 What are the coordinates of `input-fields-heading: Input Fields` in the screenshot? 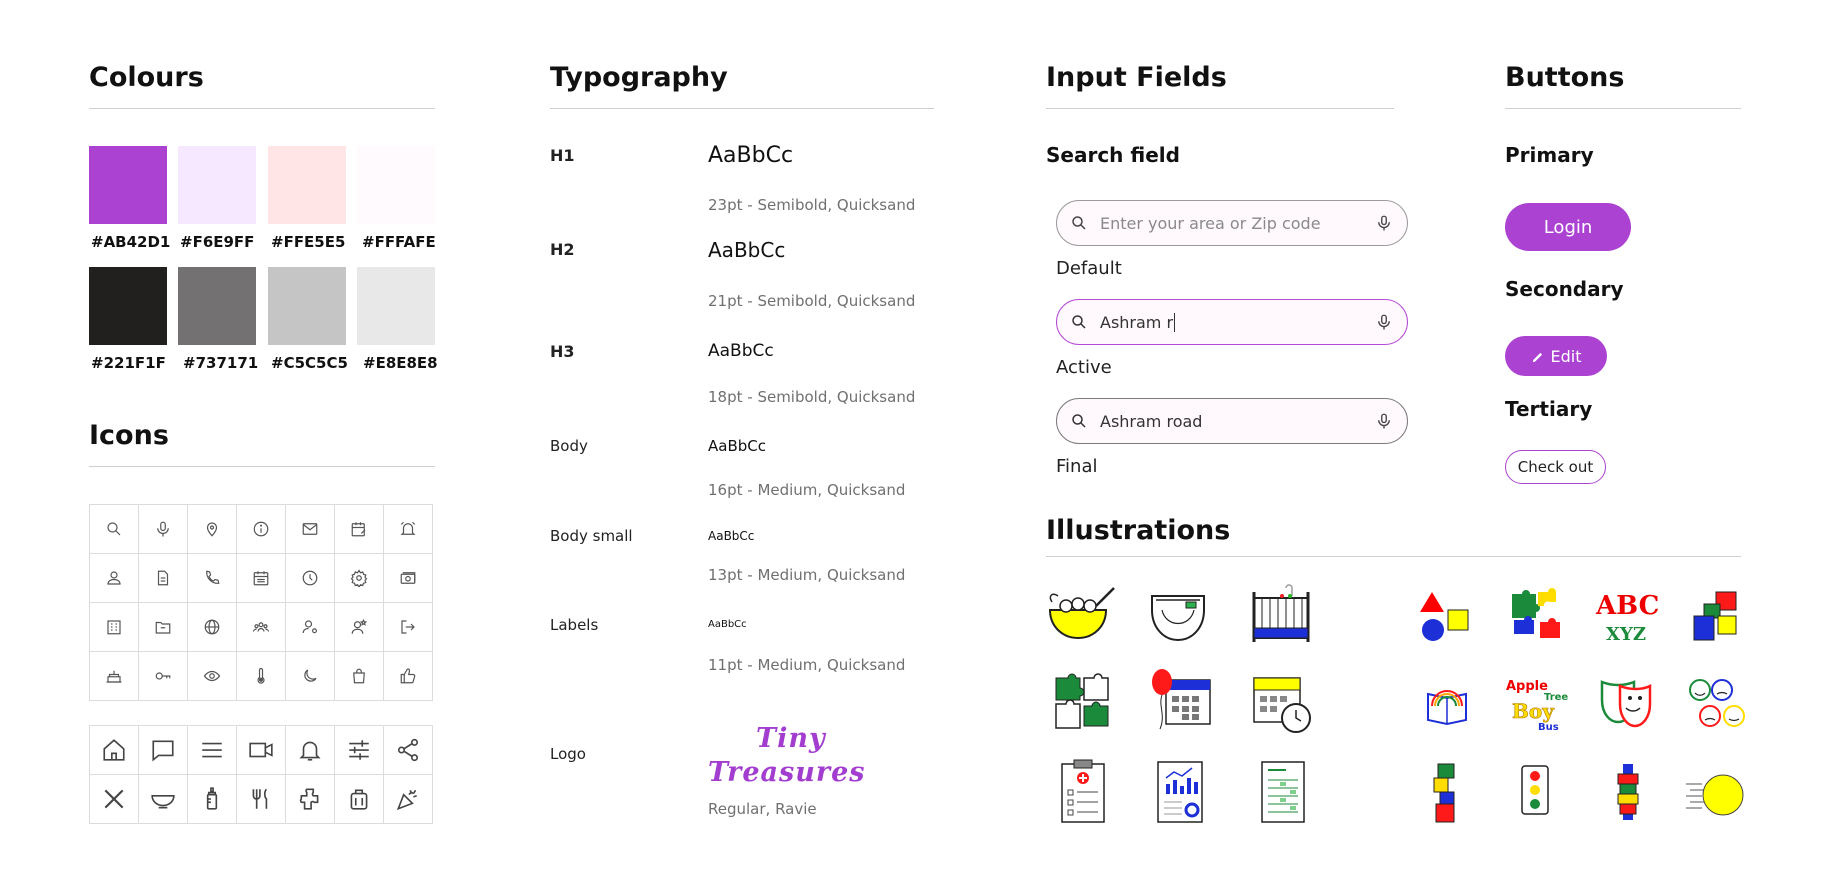 It's located at (1136, 77).